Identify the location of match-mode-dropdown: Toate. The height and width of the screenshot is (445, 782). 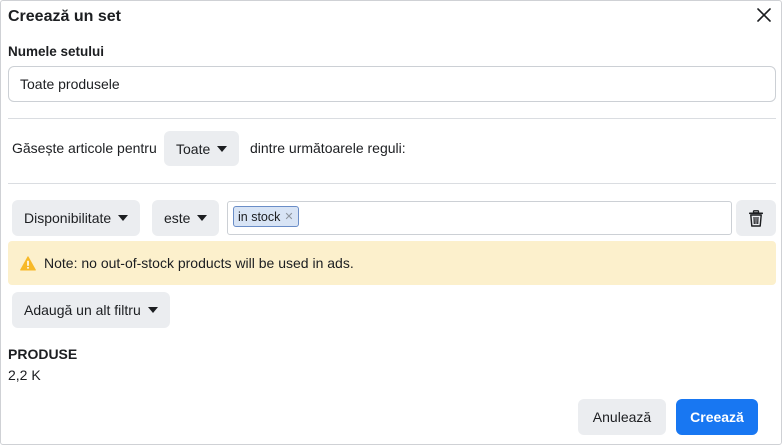
(202, 148).